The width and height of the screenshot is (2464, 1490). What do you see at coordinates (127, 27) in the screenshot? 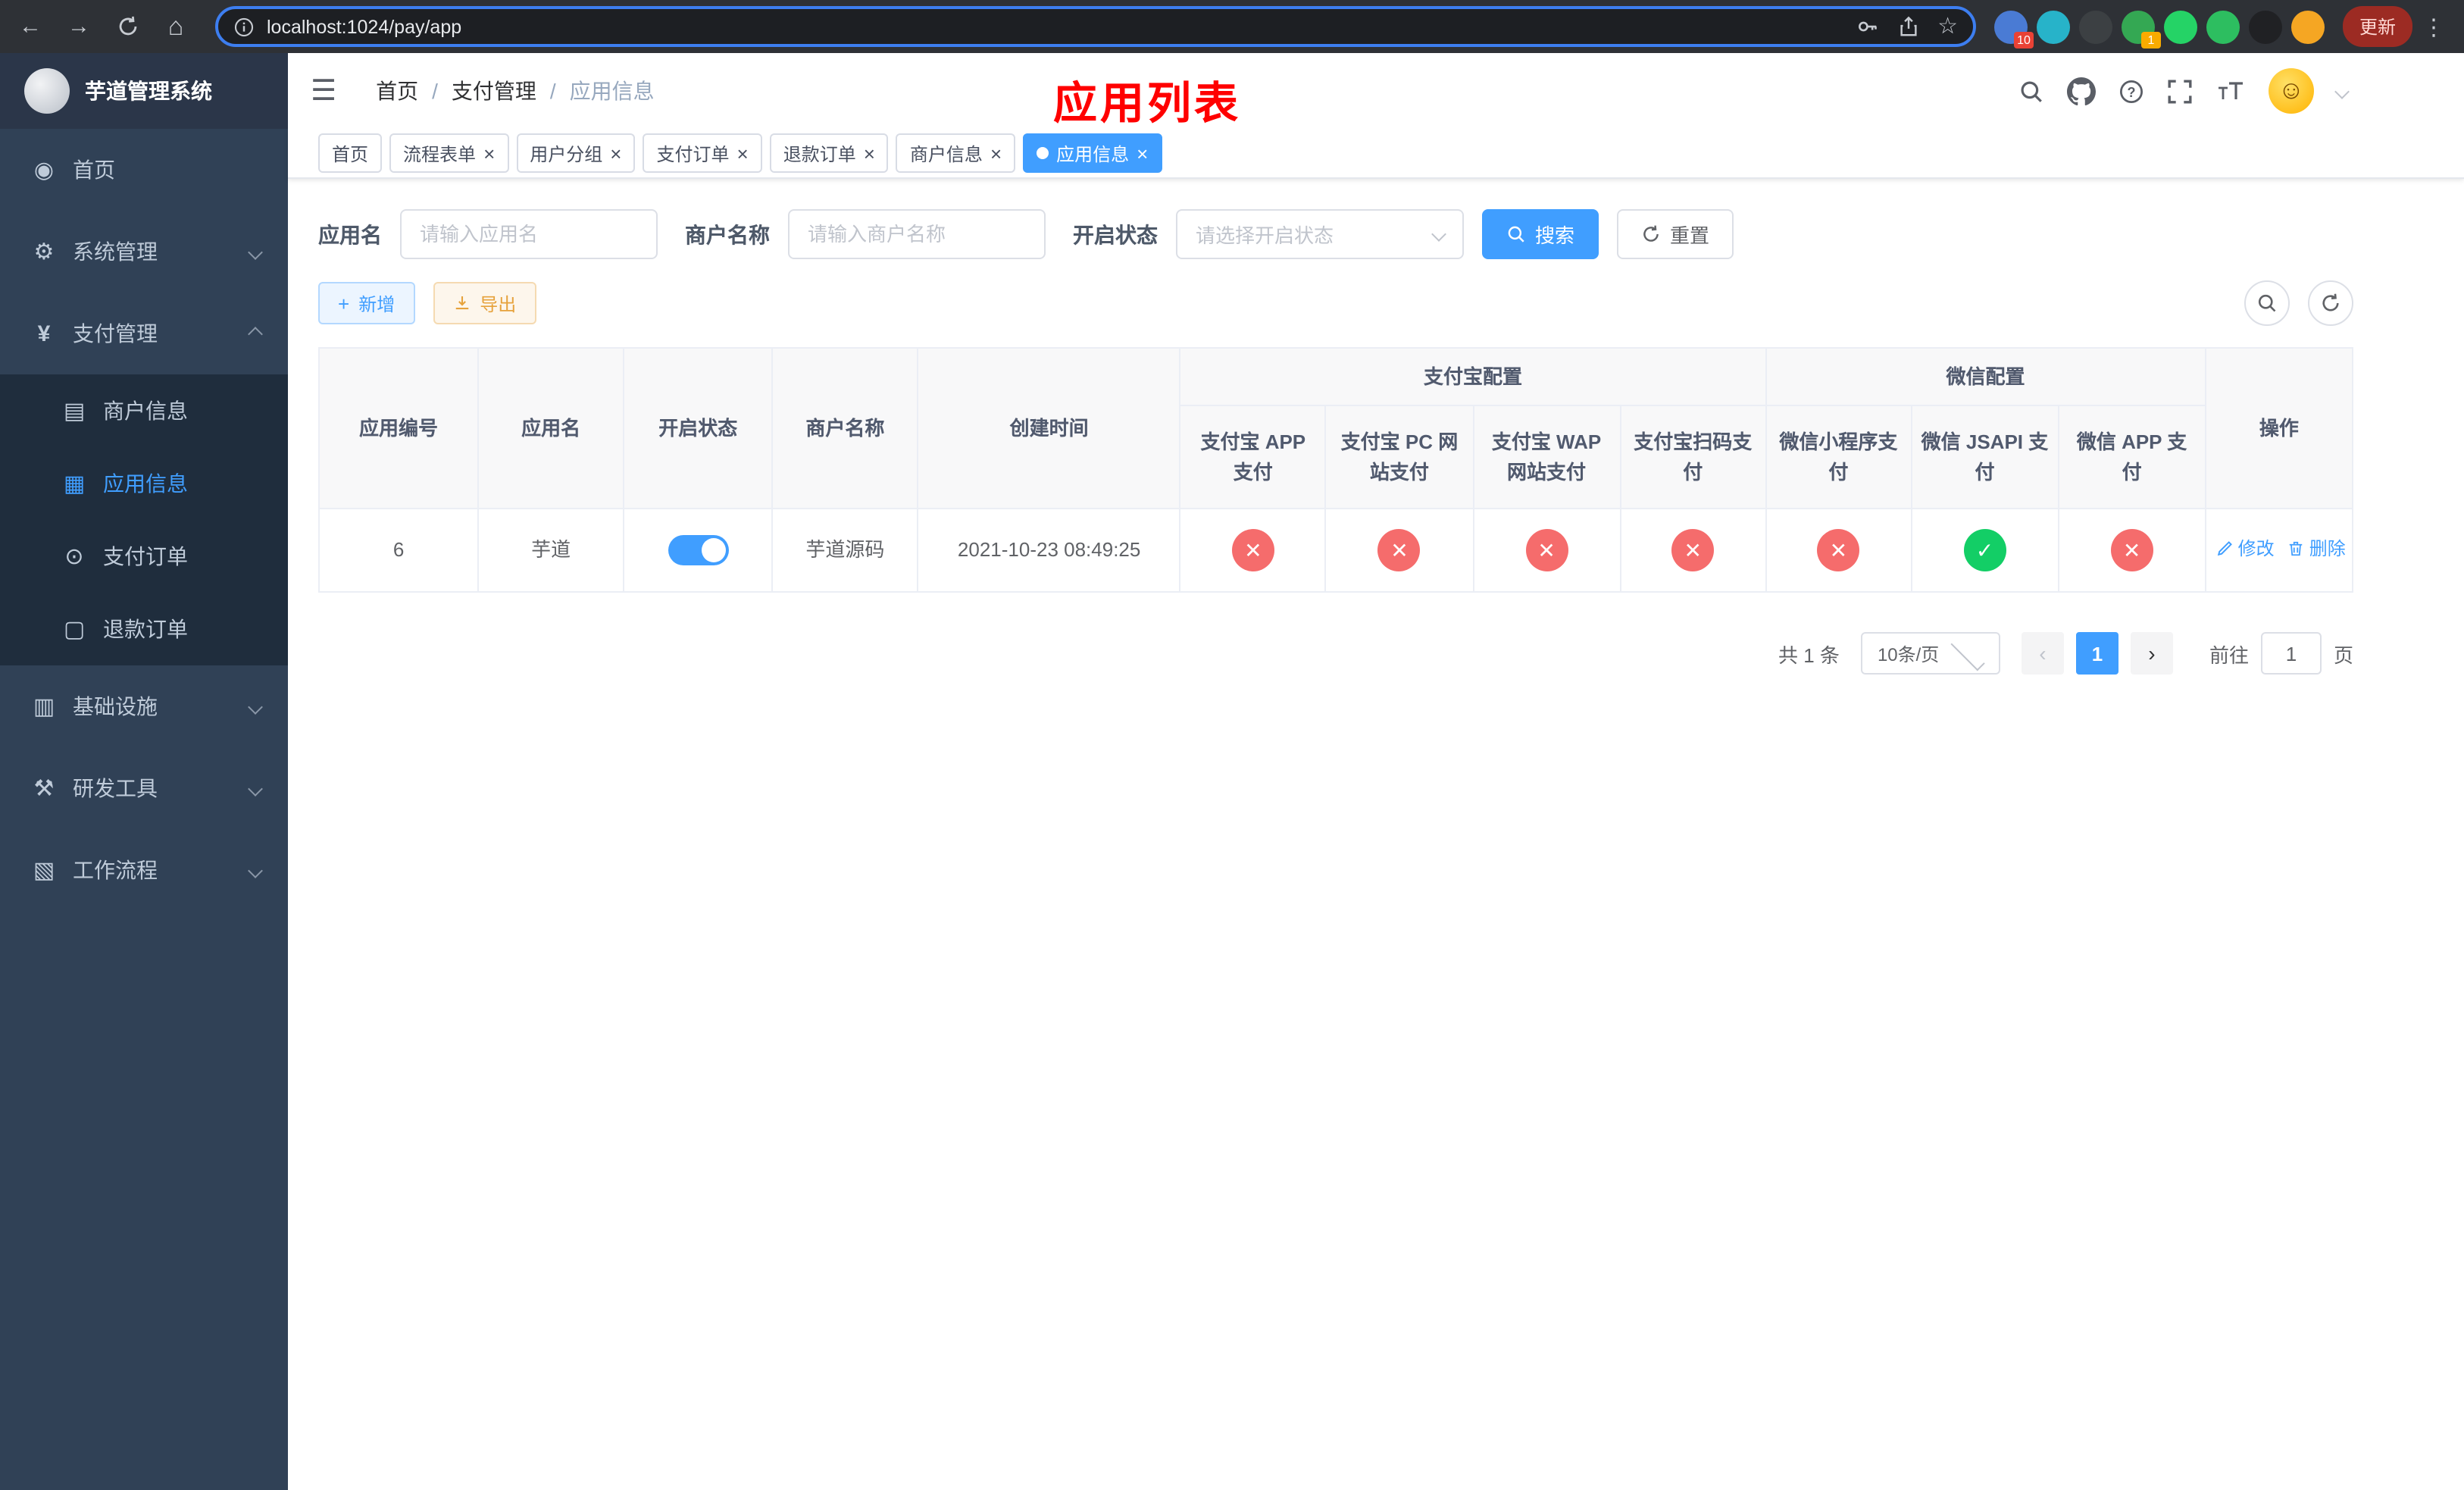
I see `reload-icon` at bounding box center [127, 27].